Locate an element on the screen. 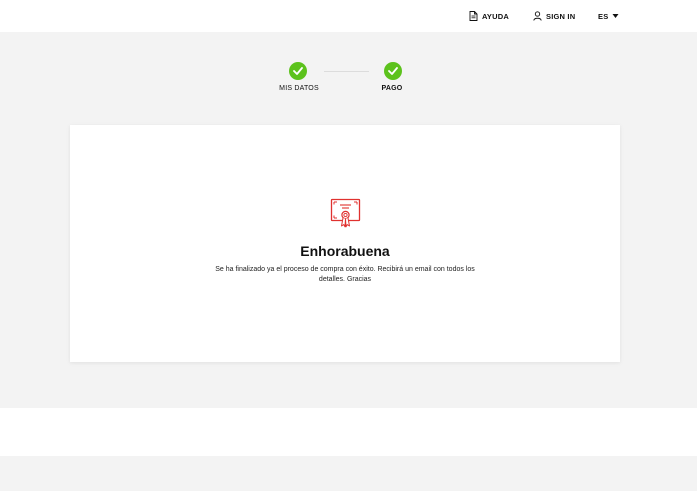 This screenshot has height=491, width=697. confirmation-title: Enhorabuena is located at coordinates (345, 251).